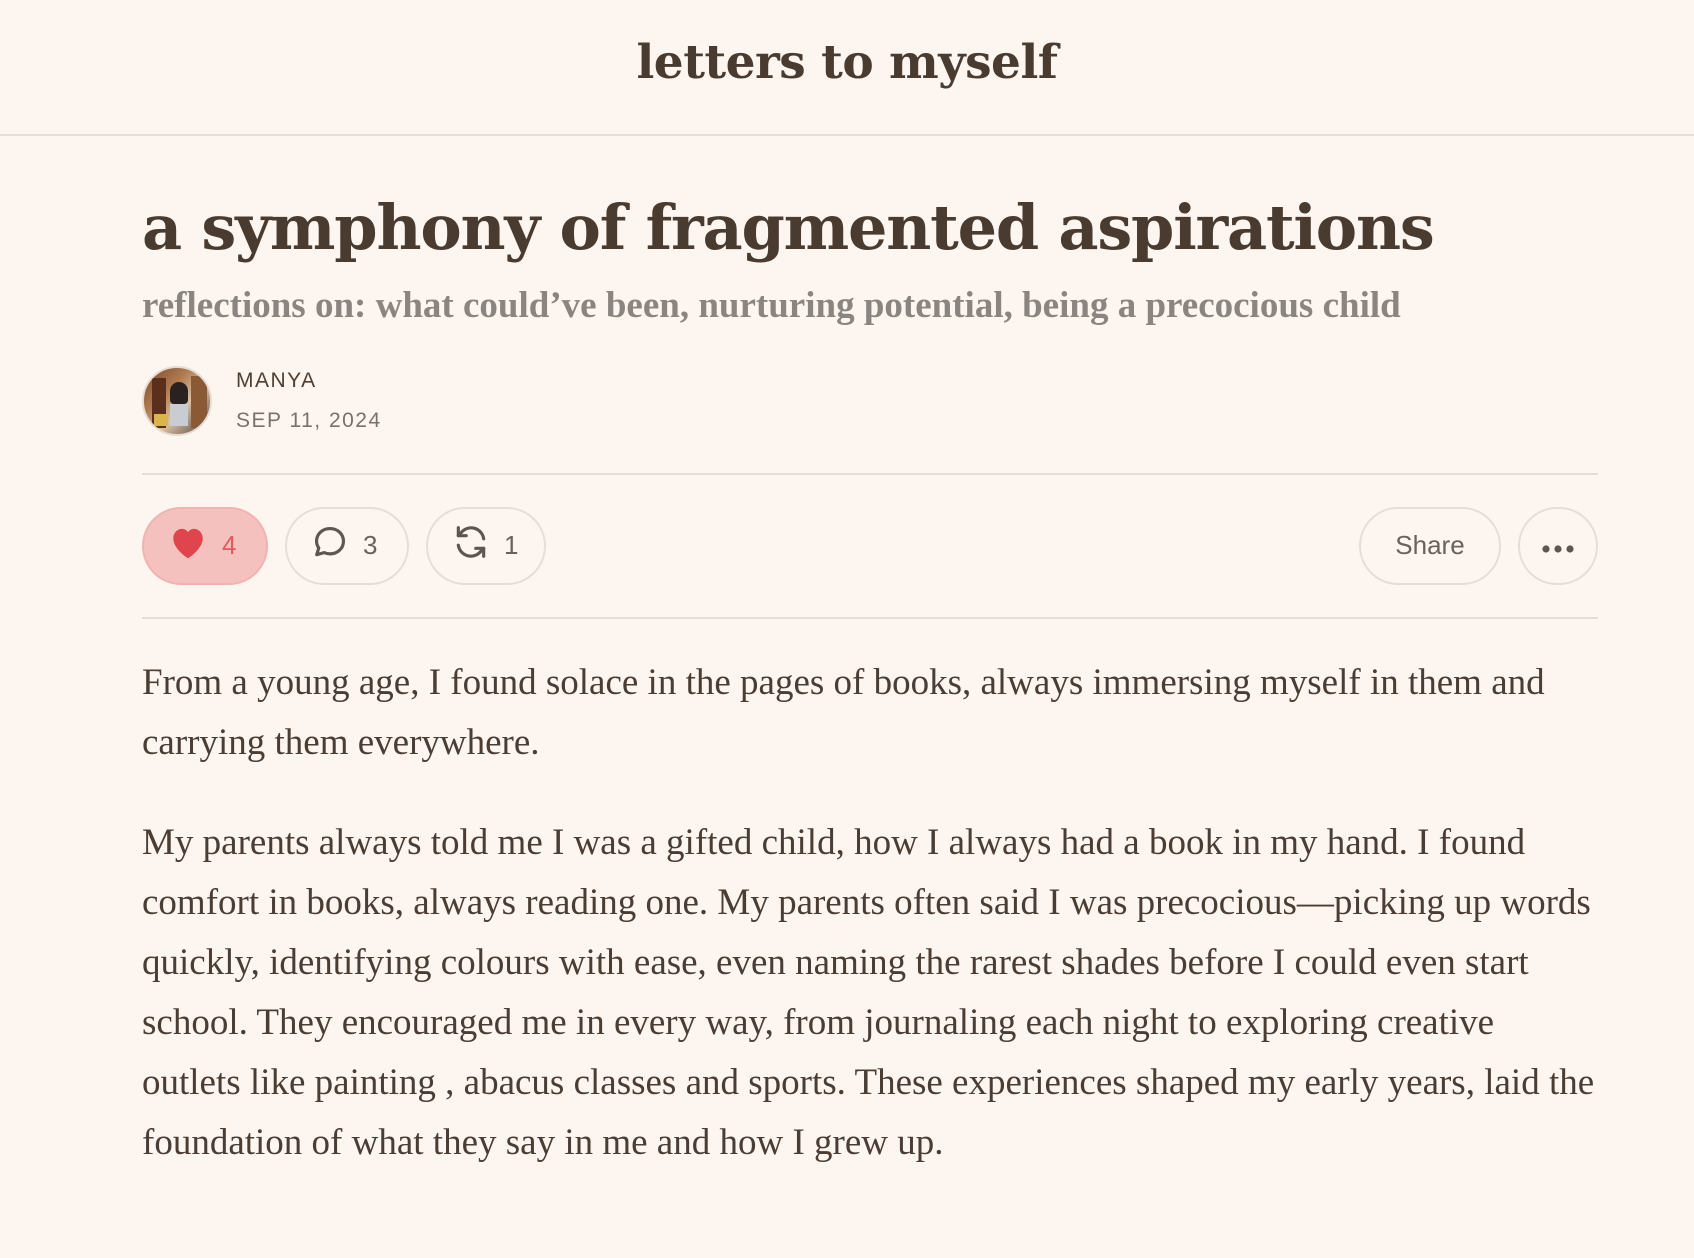 Image resolution: width=1694 pixels, height=1258 pixels. What do you see at coordinates (511, 545) in the screenshot?
I see `restack-count: 1` at bounding box center [511, 545].